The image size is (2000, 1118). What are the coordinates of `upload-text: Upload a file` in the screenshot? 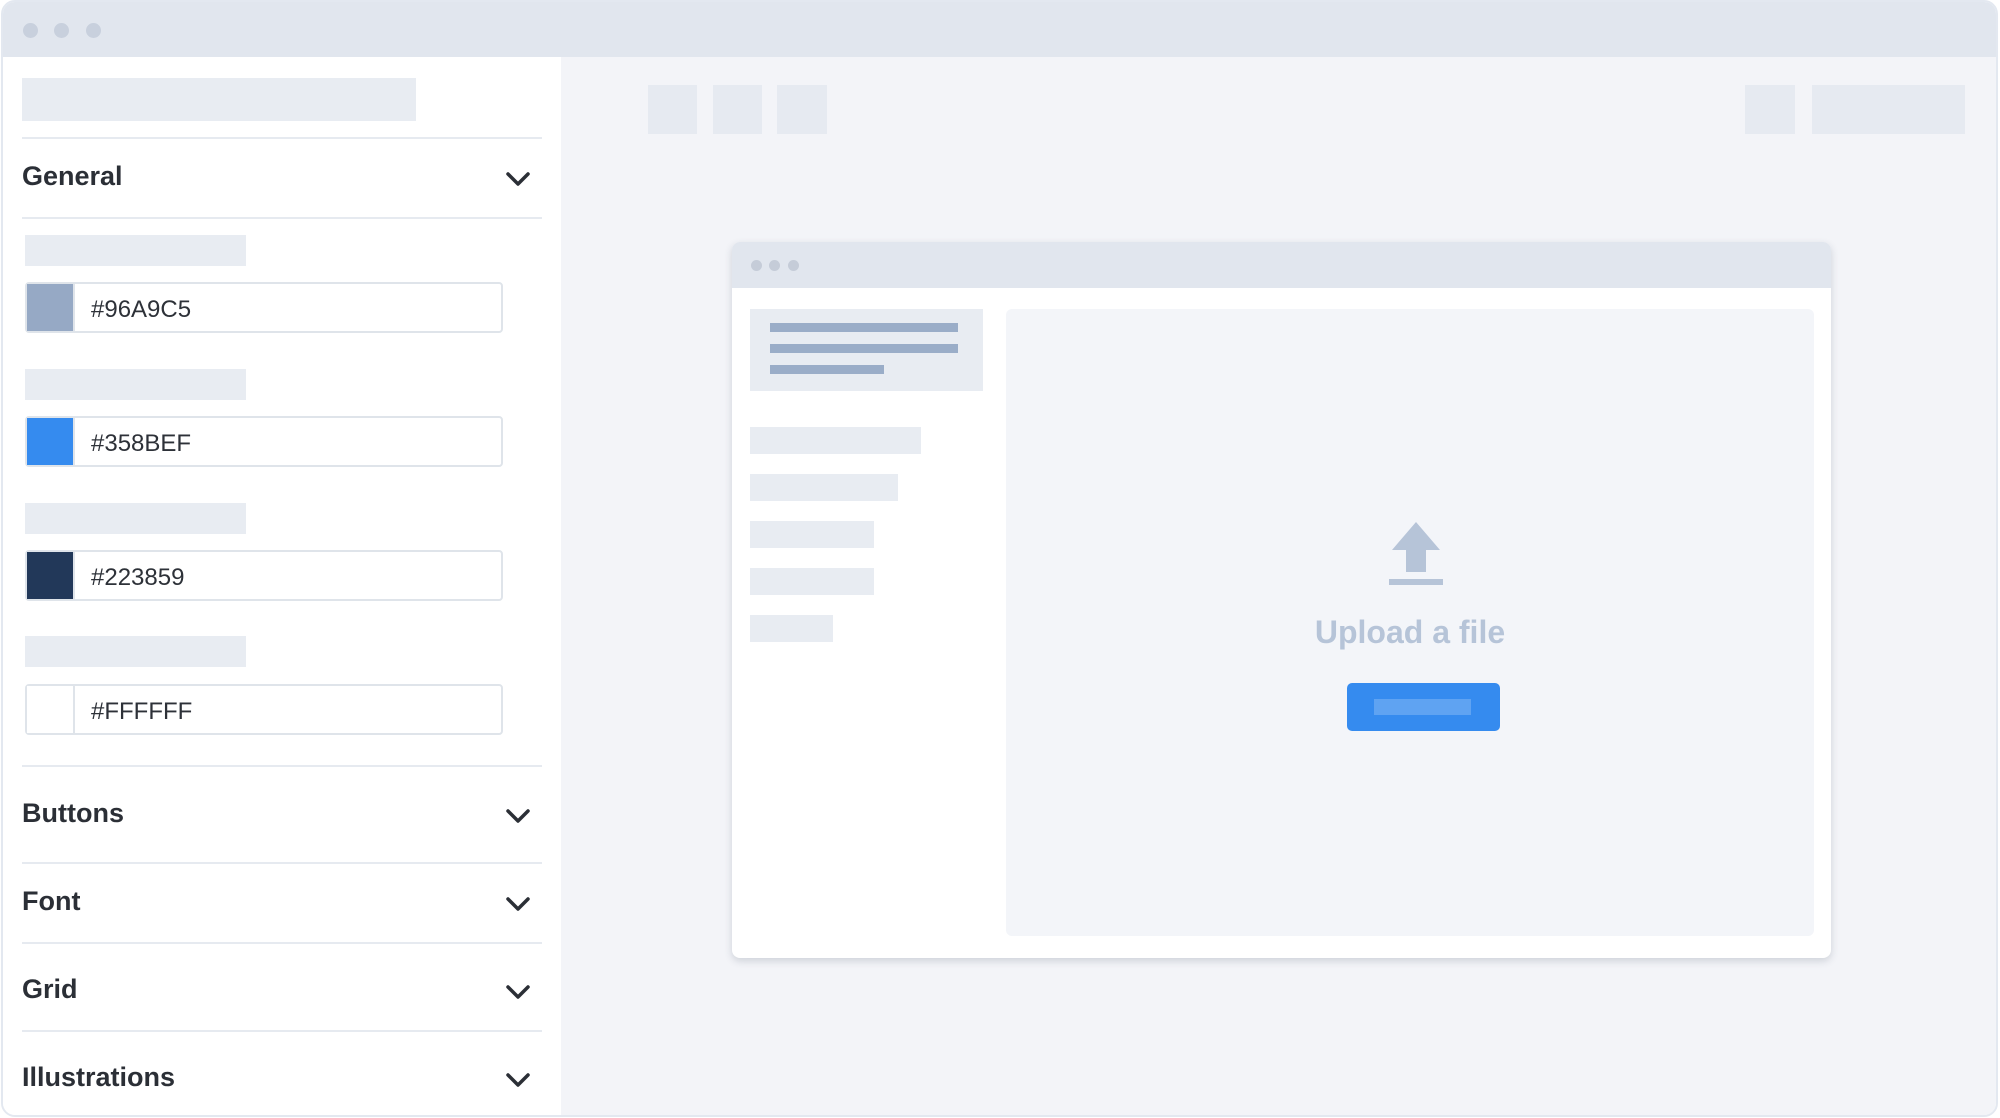 It's located at (1410, 632).